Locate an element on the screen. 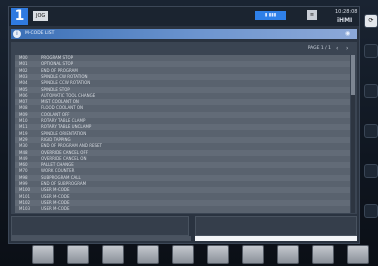 The width and height of the screenshot is (378, 266). code-cell: M10 is located at coordinates (23, 120).